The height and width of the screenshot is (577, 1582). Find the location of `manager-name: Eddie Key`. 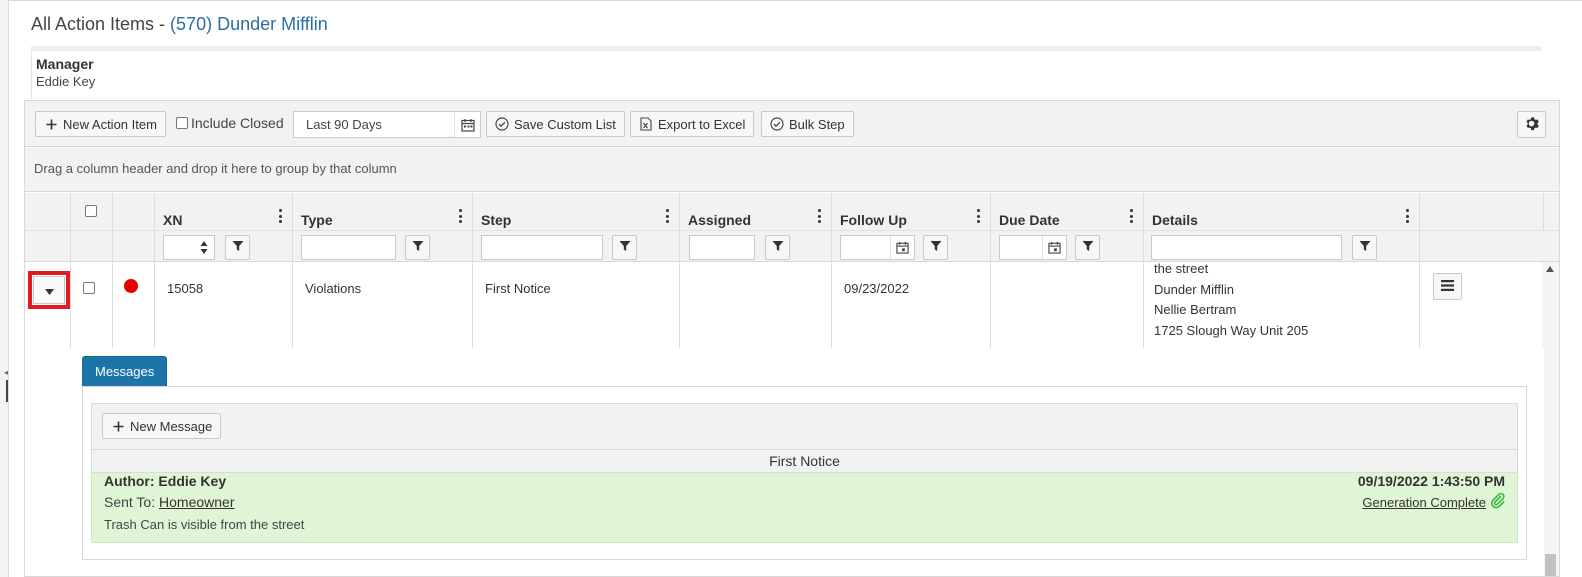

manager-name: Eddie Key is located at coordinates (66, 81).